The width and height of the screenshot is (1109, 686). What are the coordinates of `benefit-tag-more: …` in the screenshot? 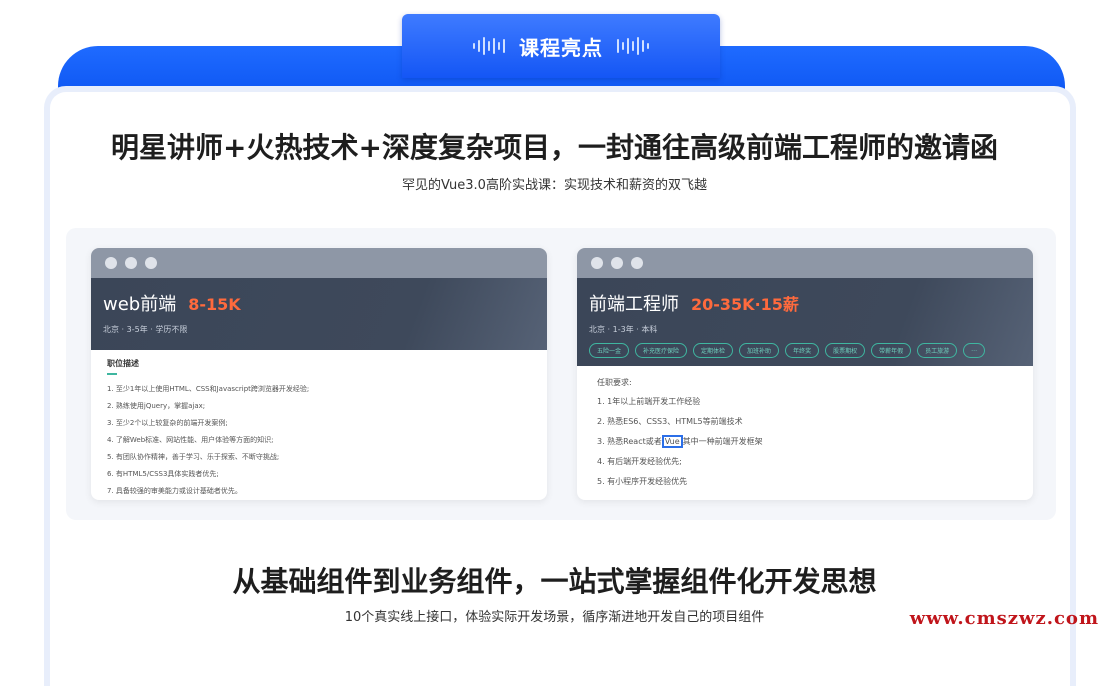 It's located at (974, 350).